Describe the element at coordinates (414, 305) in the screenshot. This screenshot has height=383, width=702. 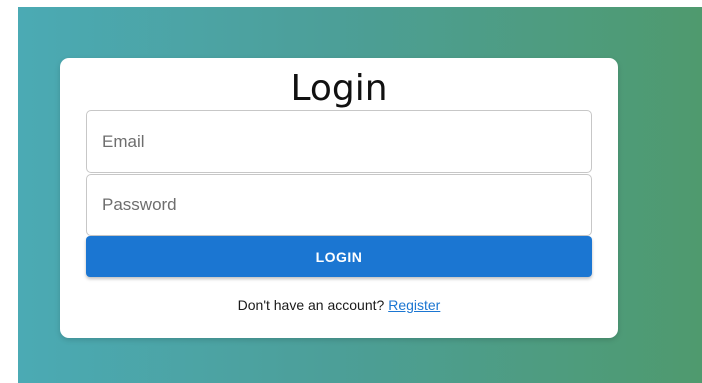
I see `register-link: Register` at that location.